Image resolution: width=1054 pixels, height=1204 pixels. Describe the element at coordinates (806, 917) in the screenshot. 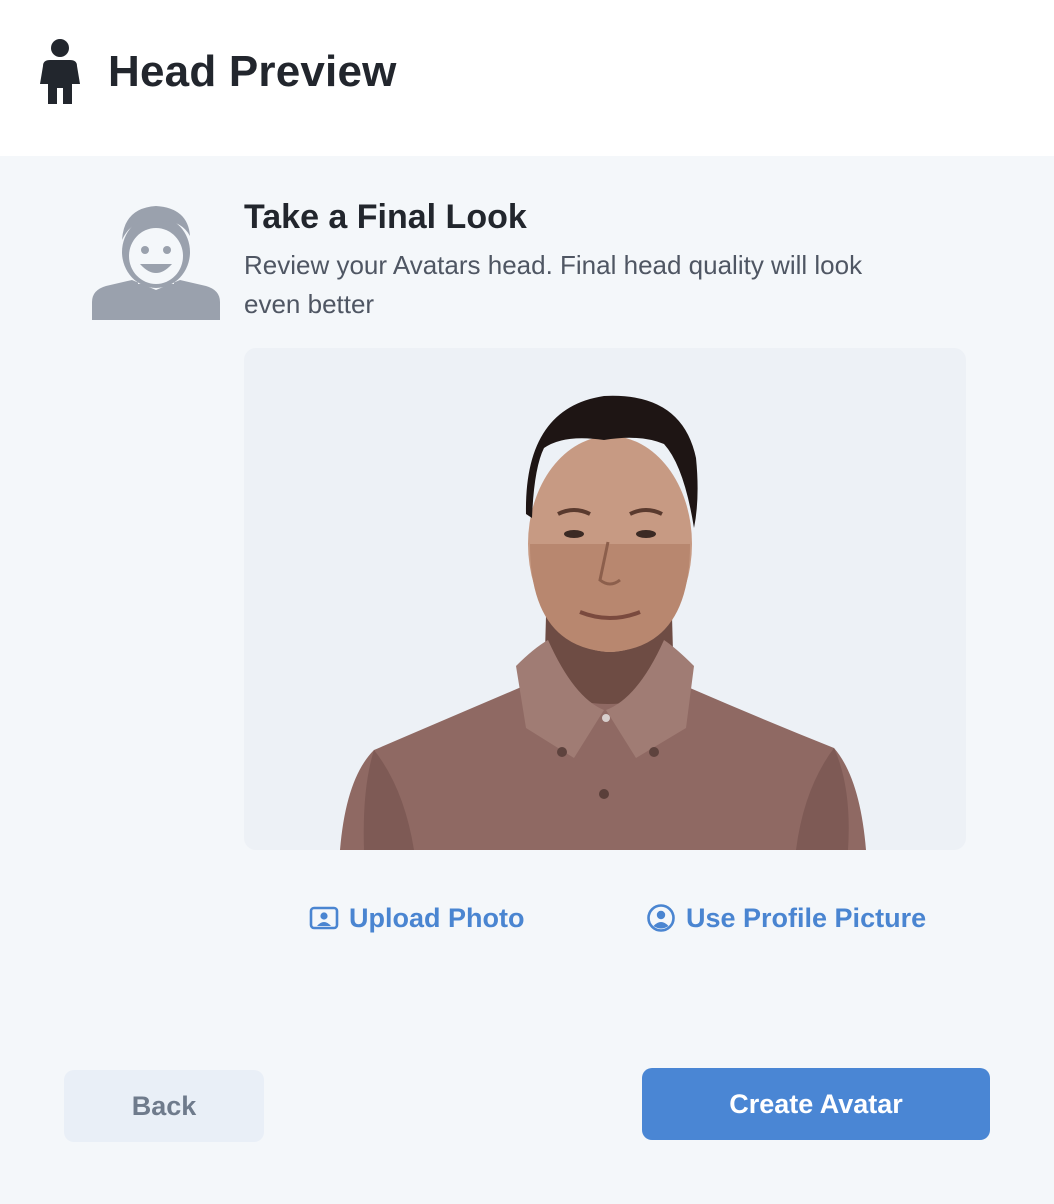

I see `use-profile-picture-label: Use Profile Picture` at that location.